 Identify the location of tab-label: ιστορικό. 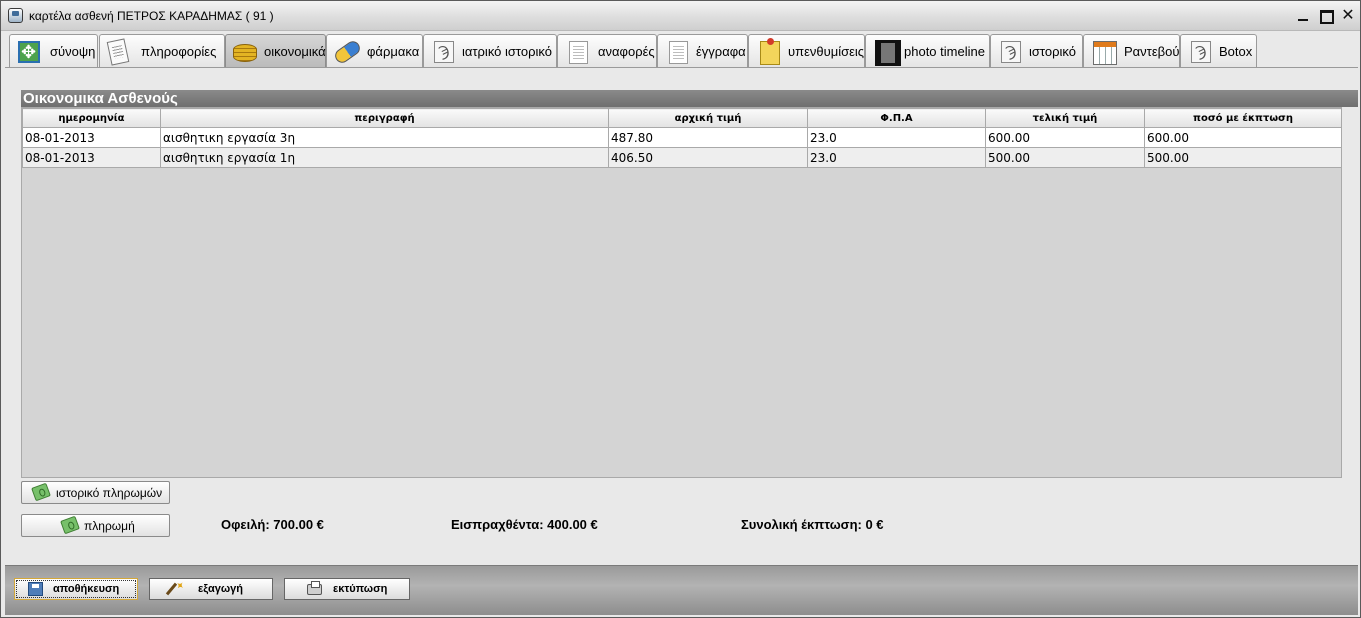
(1052, 51).